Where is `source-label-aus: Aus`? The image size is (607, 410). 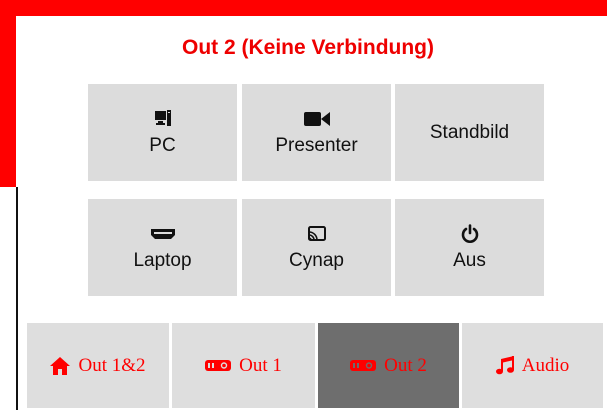
source-label-aus: Aus is located at coordinates (469, 260).